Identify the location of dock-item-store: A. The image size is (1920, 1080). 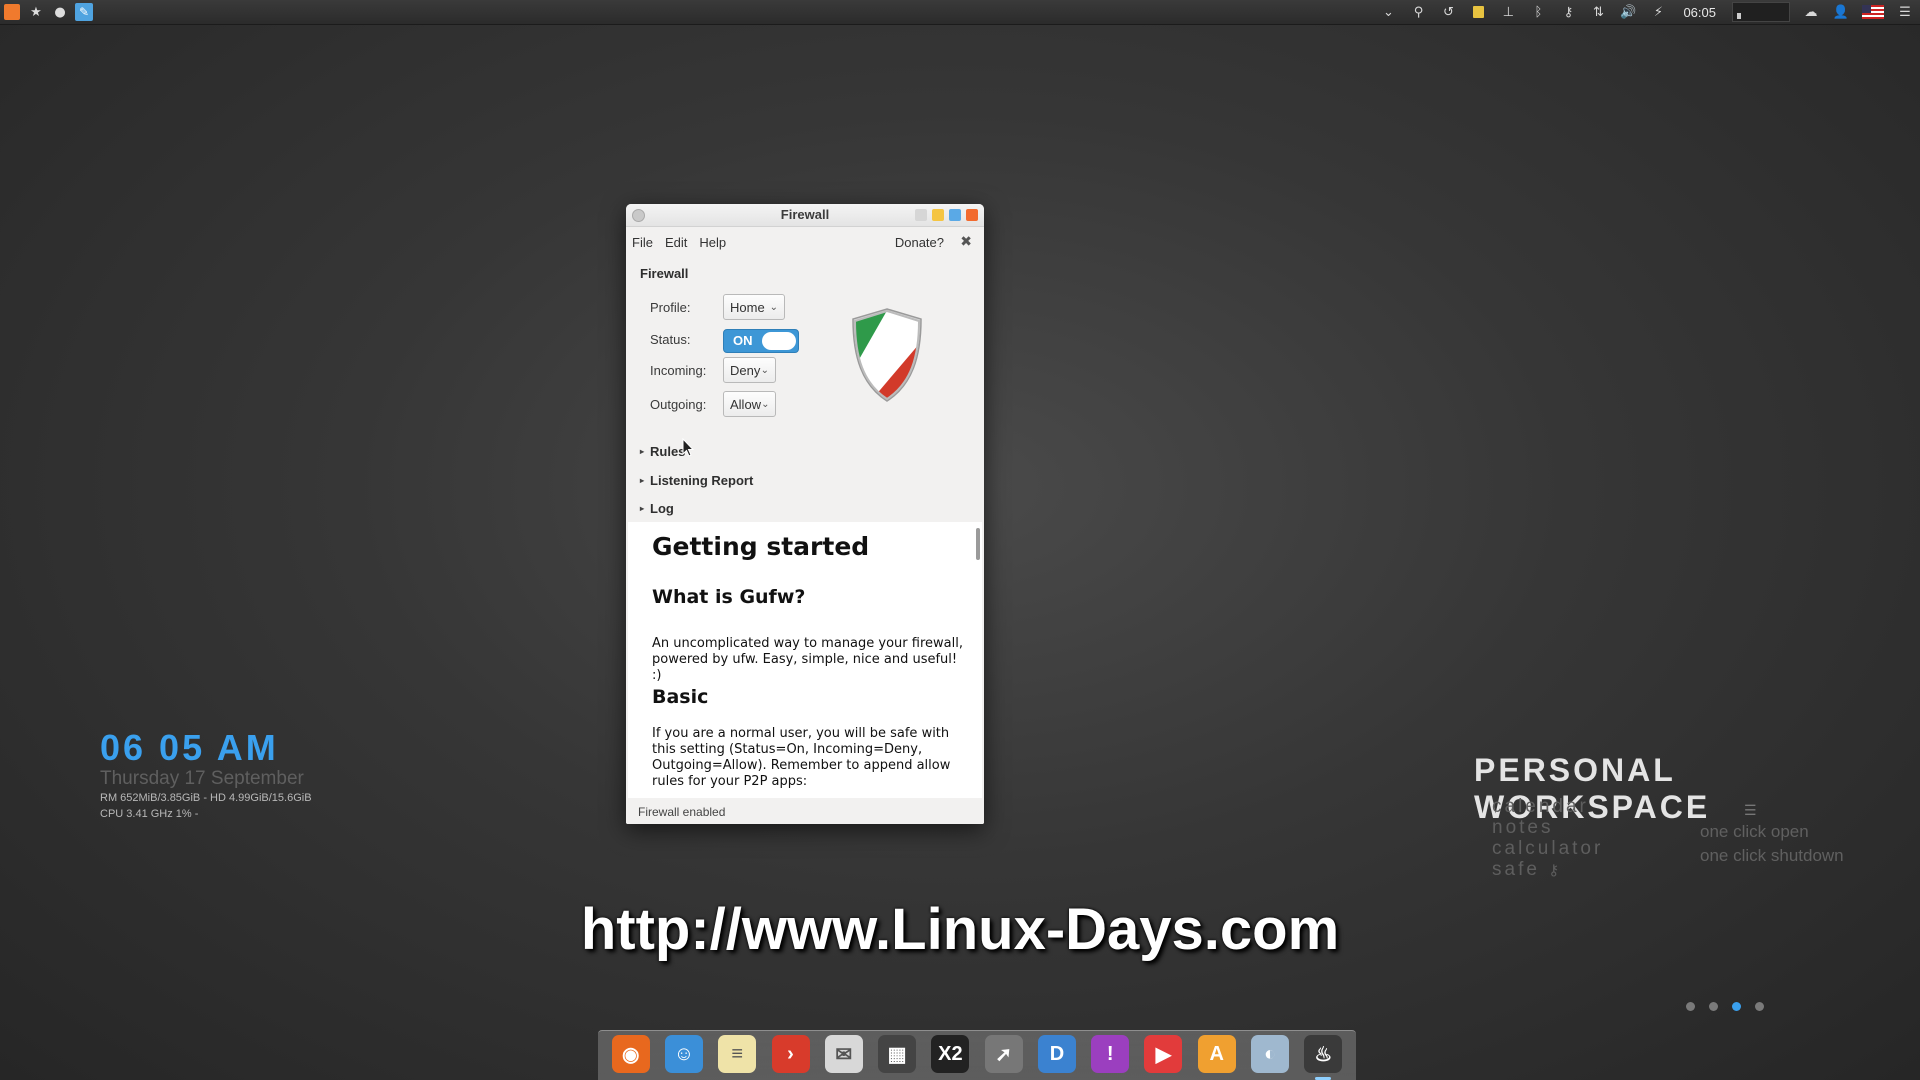
(1216, 1054).